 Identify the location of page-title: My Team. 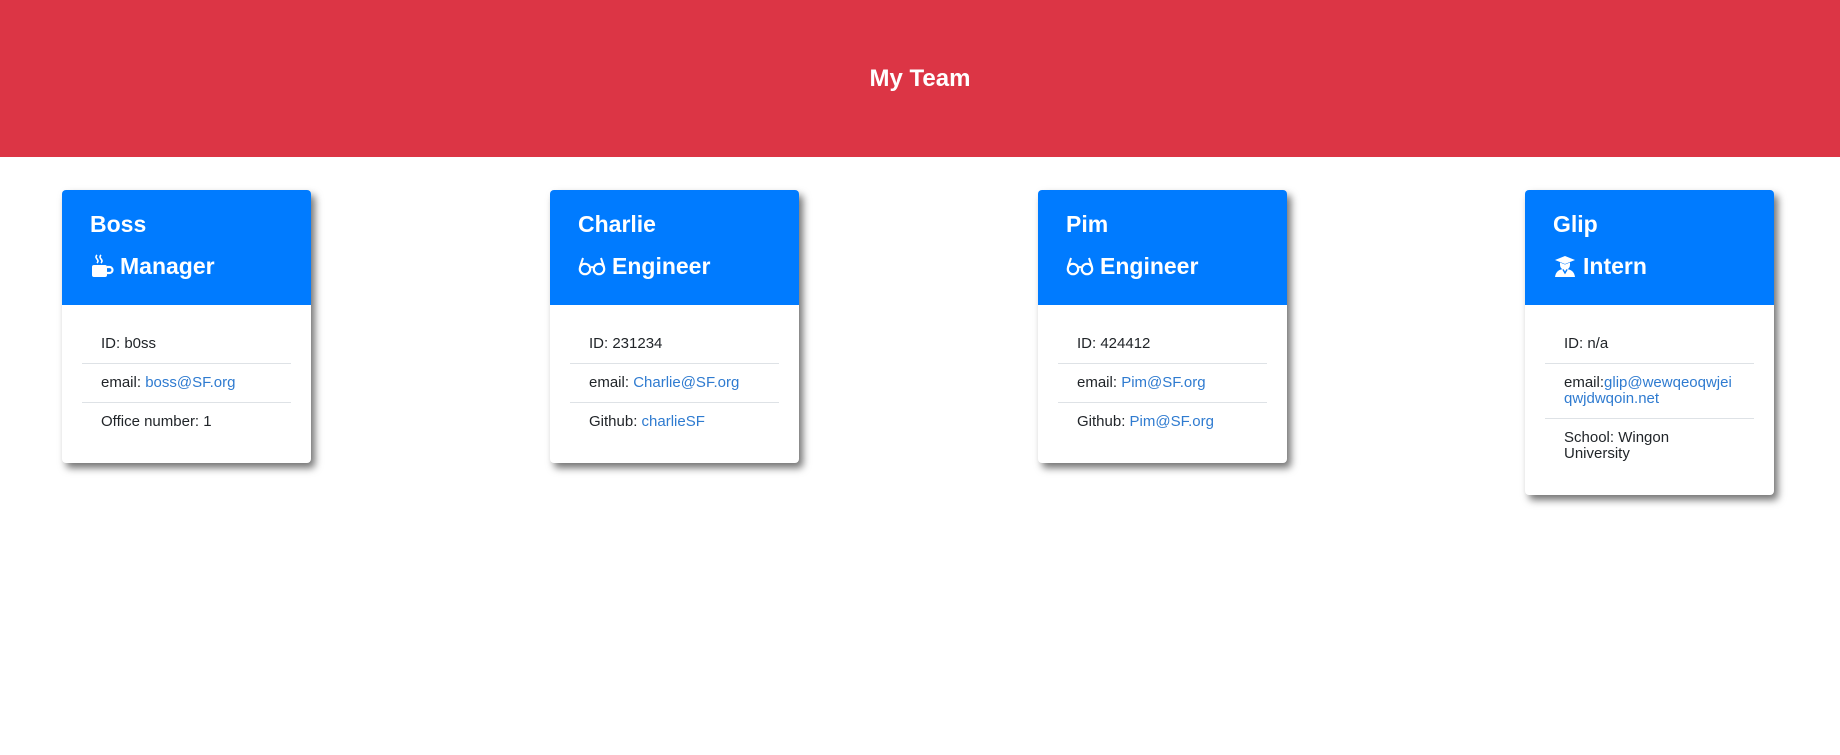
(920, 78).